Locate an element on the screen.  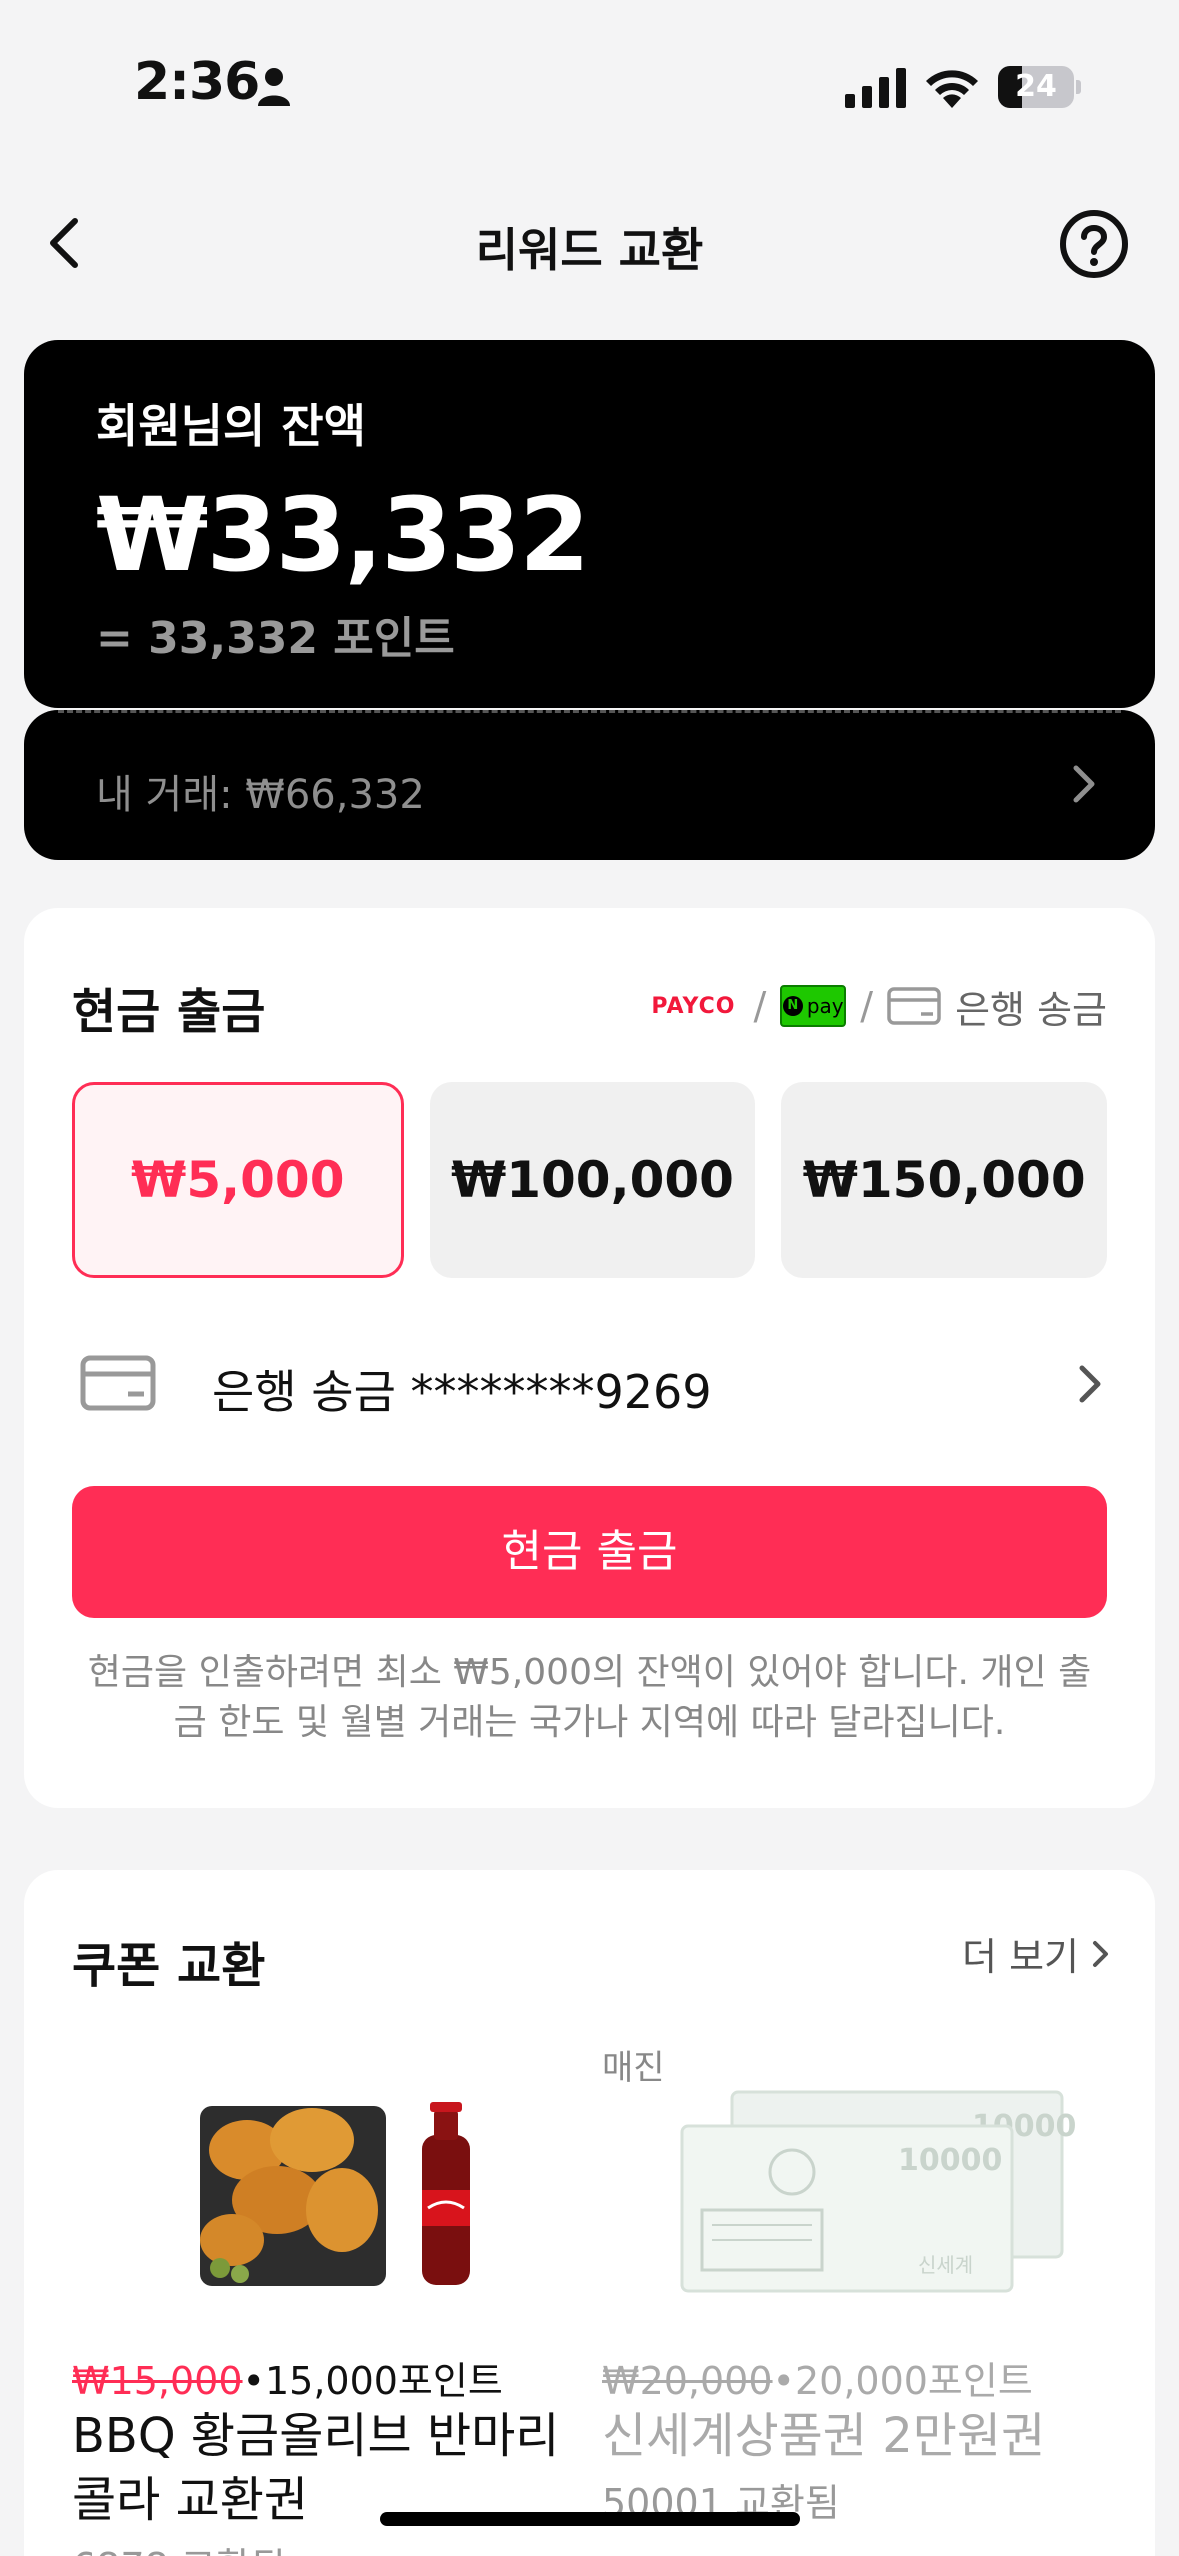
amount-options: ₩5,000 ₩100,000 ₩150,000 is located at coordinates (590, 1180).